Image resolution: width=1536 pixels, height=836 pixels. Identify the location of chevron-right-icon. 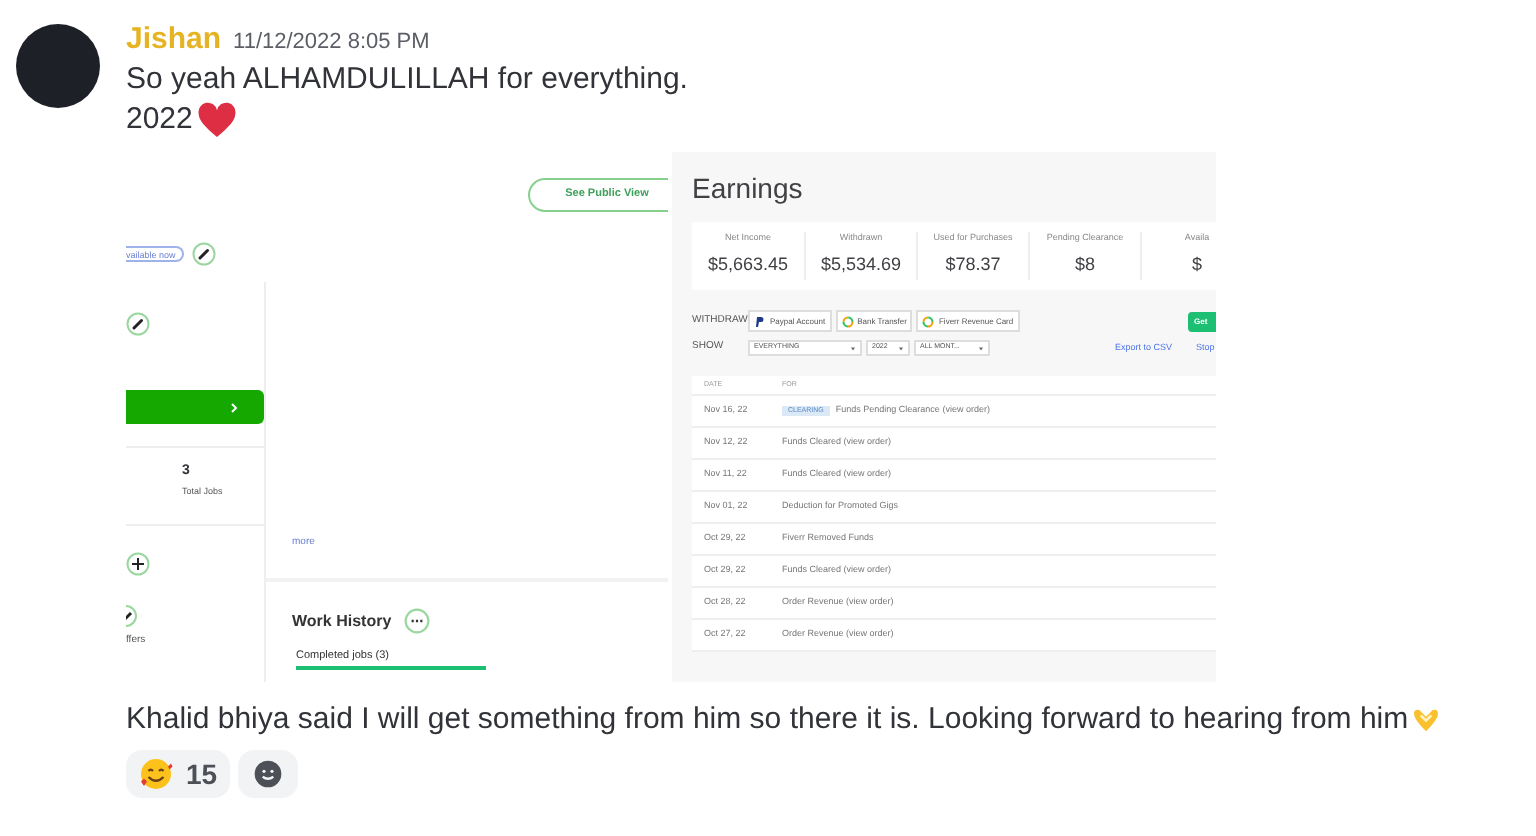
(234, 407).